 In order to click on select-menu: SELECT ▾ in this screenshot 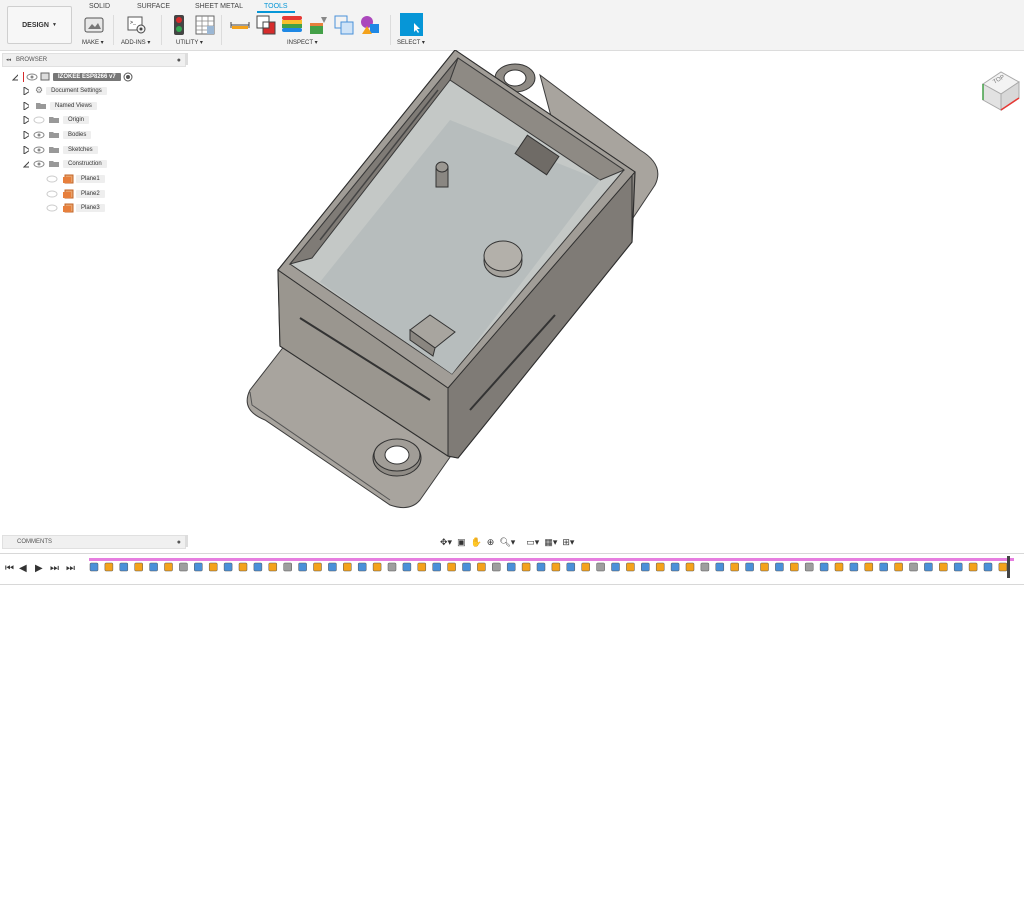, I will do `click(411, 42)`.